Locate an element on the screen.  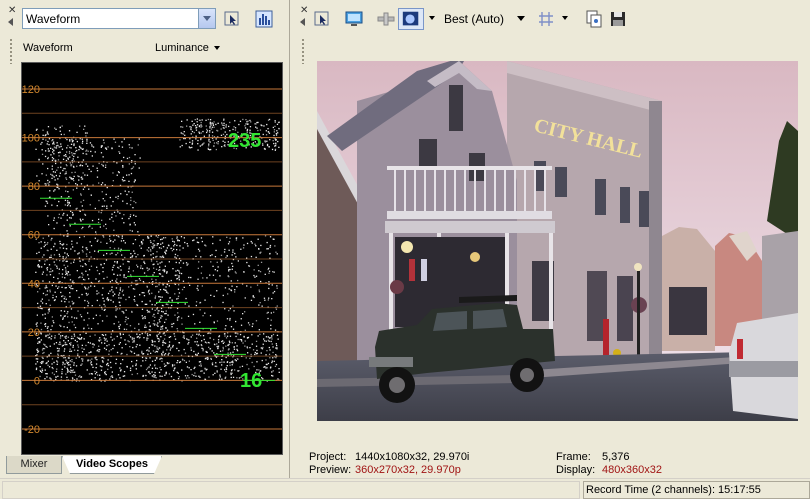
panel-tabs: Mixer Video Scopes is located at coordinates (145, 465).